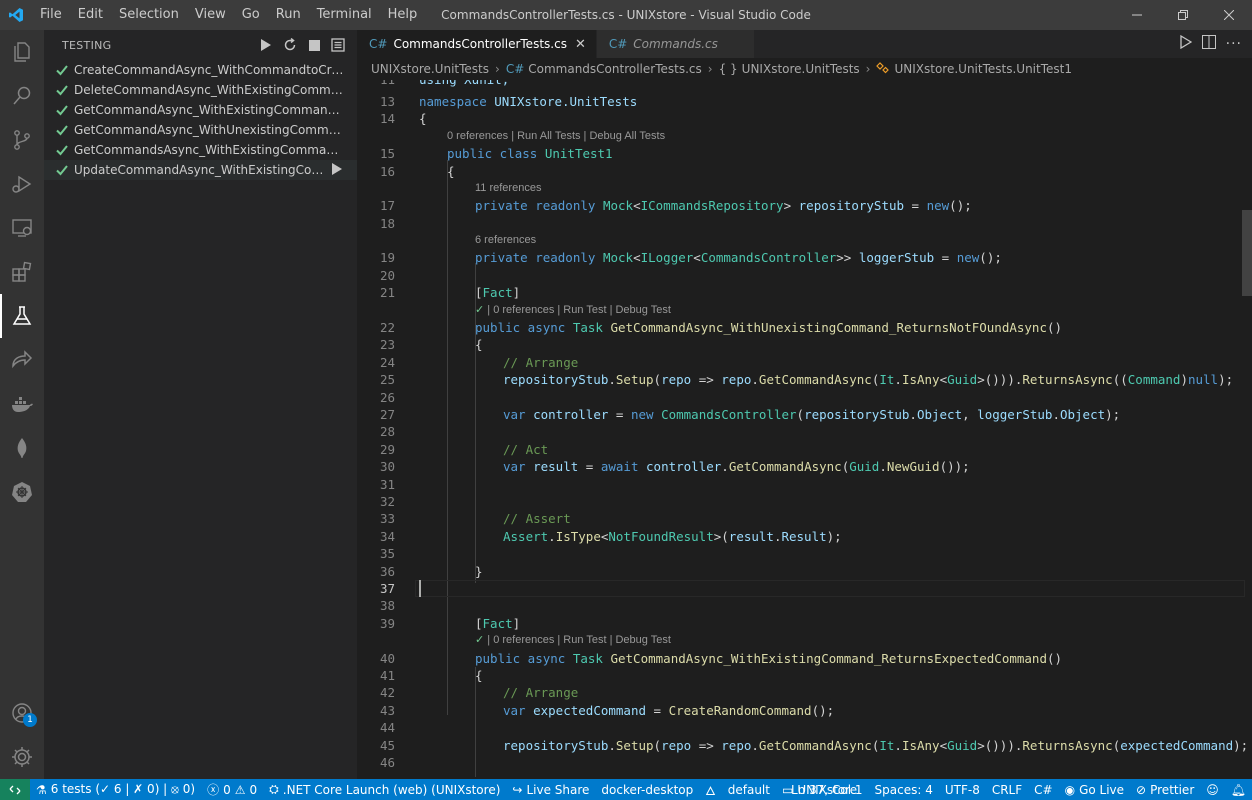  What do you see at coordinates (1043, 789) in the screenshot?
I see `language-mode: C#` at bounding box center [1043, 789].